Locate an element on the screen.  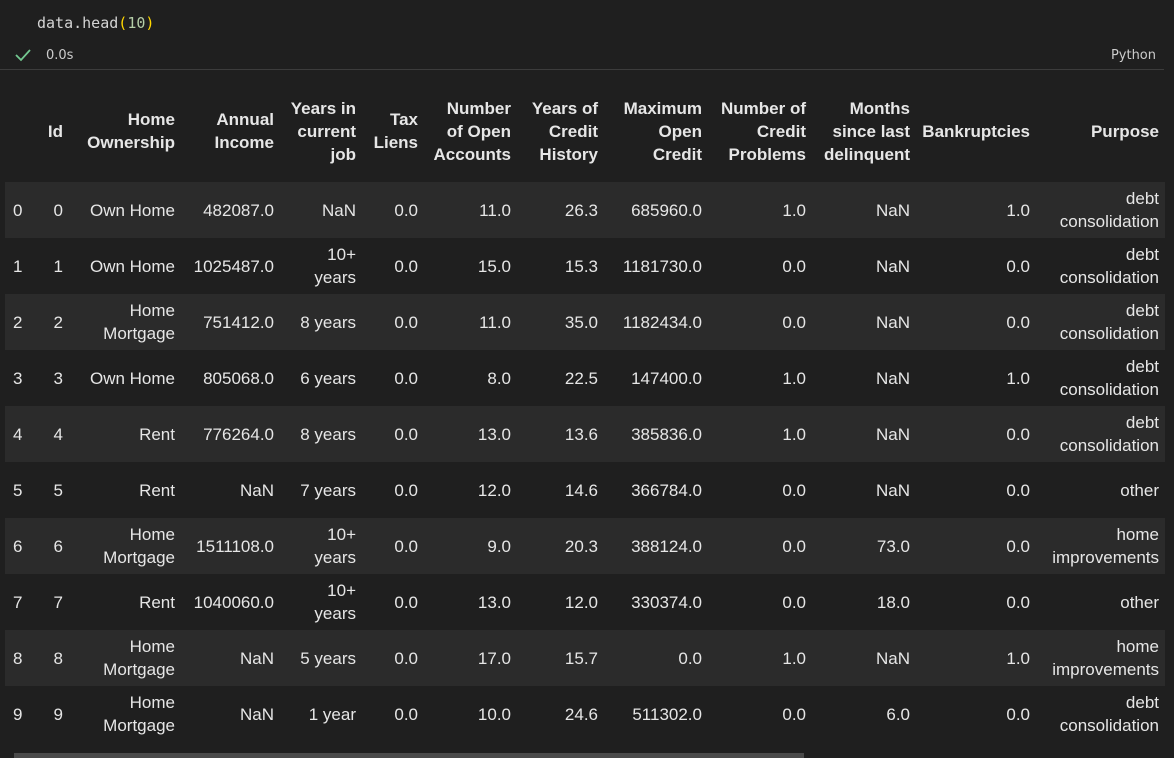
execution-time: 0.0s is located at coordinates (60, 55).